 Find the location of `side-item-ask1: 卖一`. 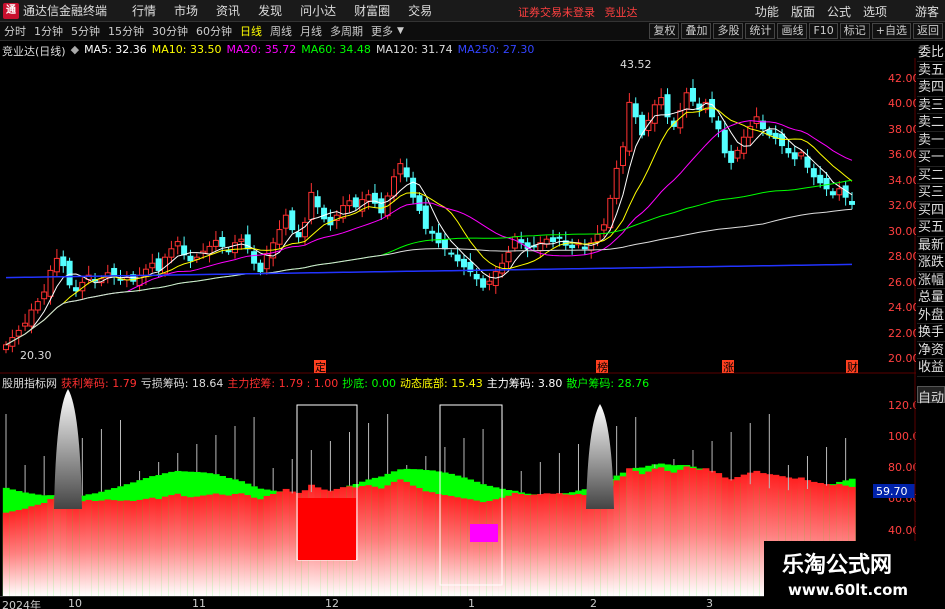

side-item-ask1: 卖一 is located at coordinates (931, 140).